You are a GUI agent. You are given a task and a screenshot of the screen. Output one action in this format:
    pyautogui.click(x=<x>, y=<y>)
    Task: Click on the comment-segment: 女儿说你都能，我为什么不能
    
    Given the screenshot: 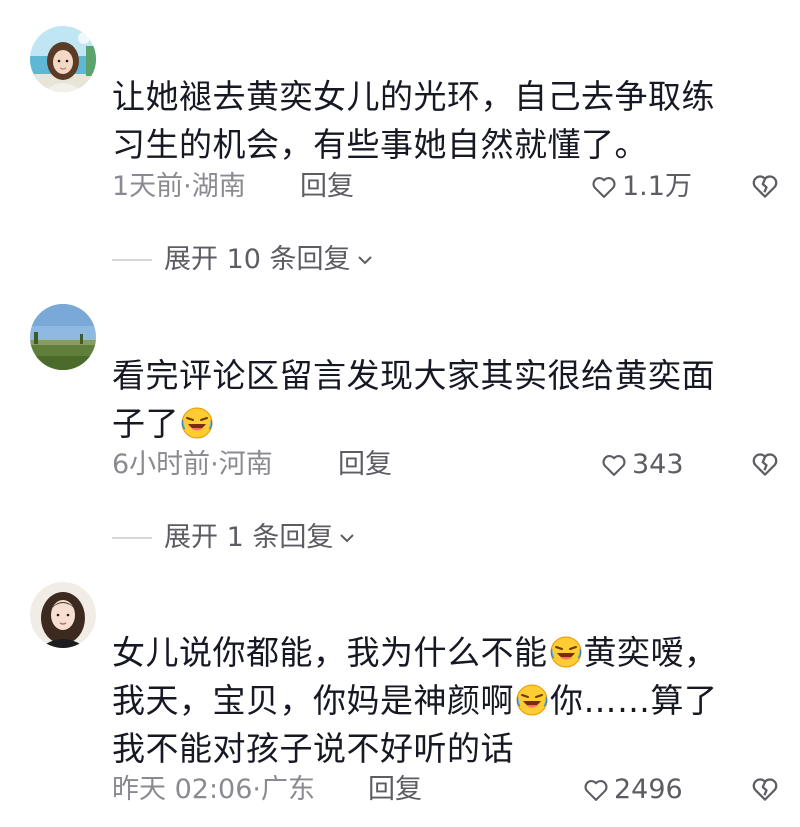 What is the action you would take?
    pyautogui.click(x=330, y=652)
    